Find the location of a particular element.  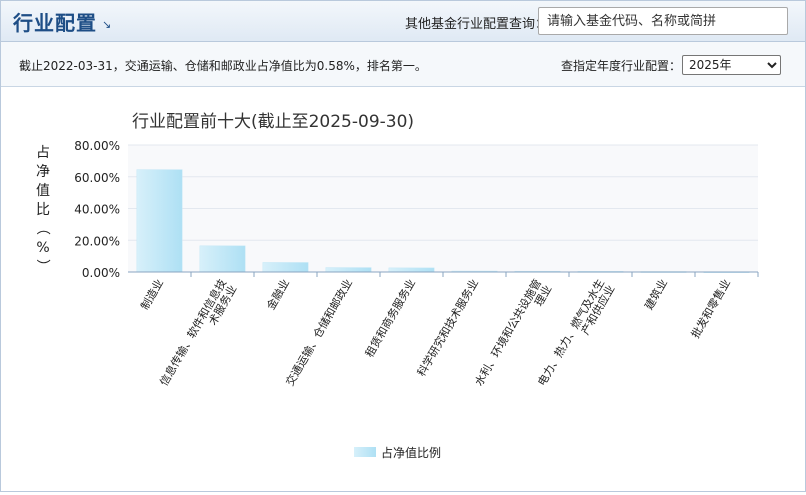

y-axis-label-char: ） is located at coordinates (42, 266).